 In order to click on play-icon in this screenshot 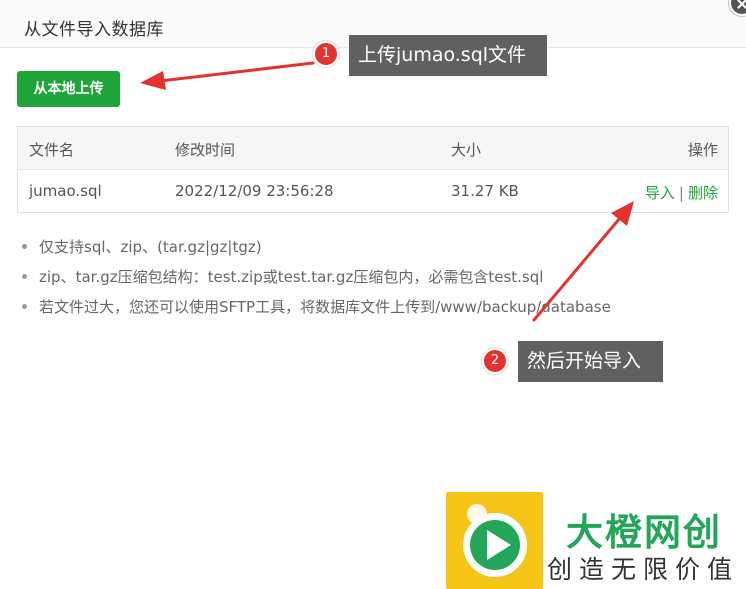, I will do `click(495, 540)`.